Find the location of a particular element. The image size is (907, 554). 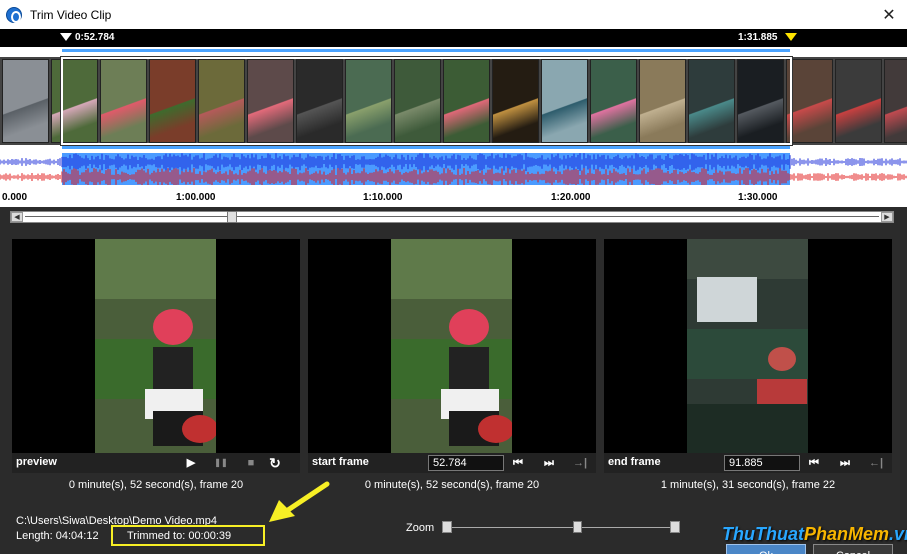

timeline-scrollbar: ◀ ▶ is located at coordinates (452, 217).